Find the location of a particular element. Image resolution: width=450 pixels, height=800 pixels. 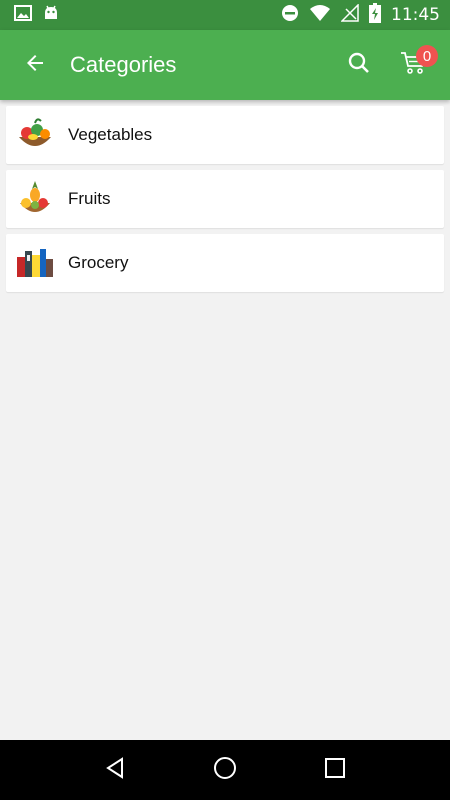

search-icon is located at coordinates (359, 65).